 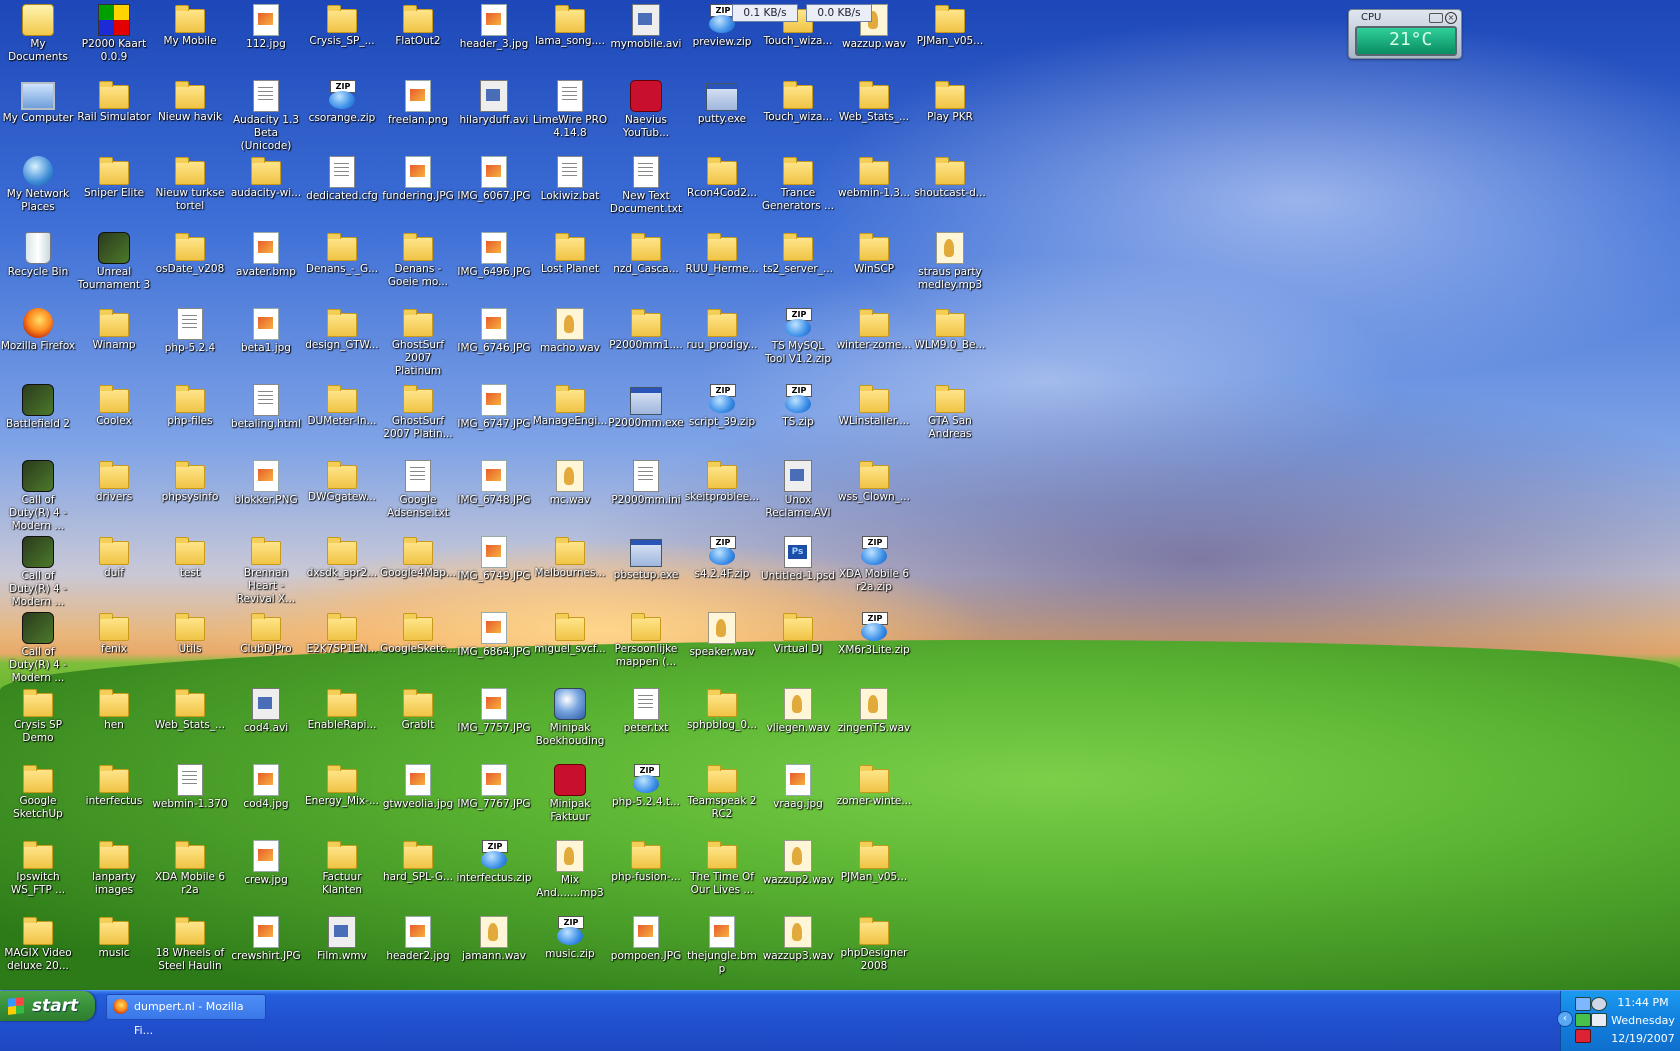 What do you see at coordinates (342, 112) in the screenshot?
I see `desktop-icon: ZIP csorange.zip` at bounding box center [342, 112].